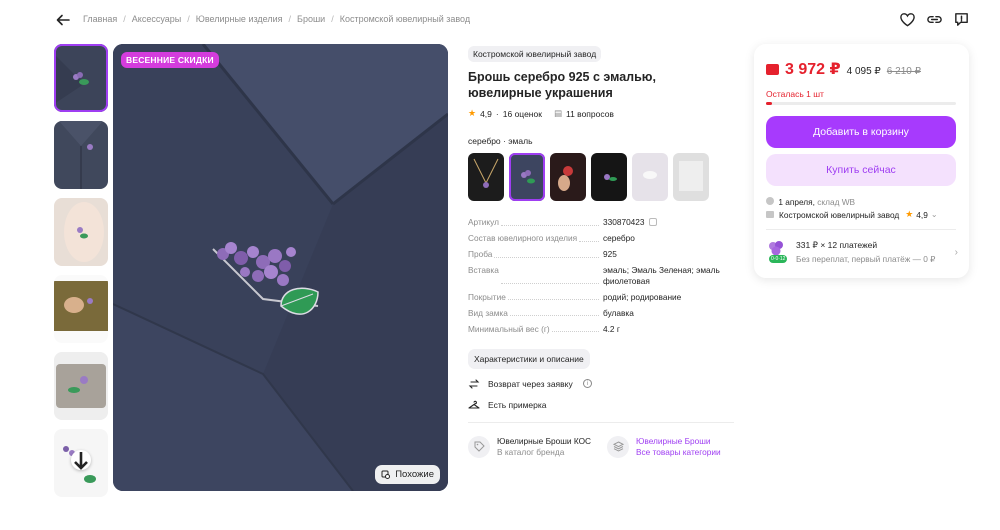  I want to click on spec-row: Минимальный вес (г) 4.2 г, so click(601, 328).